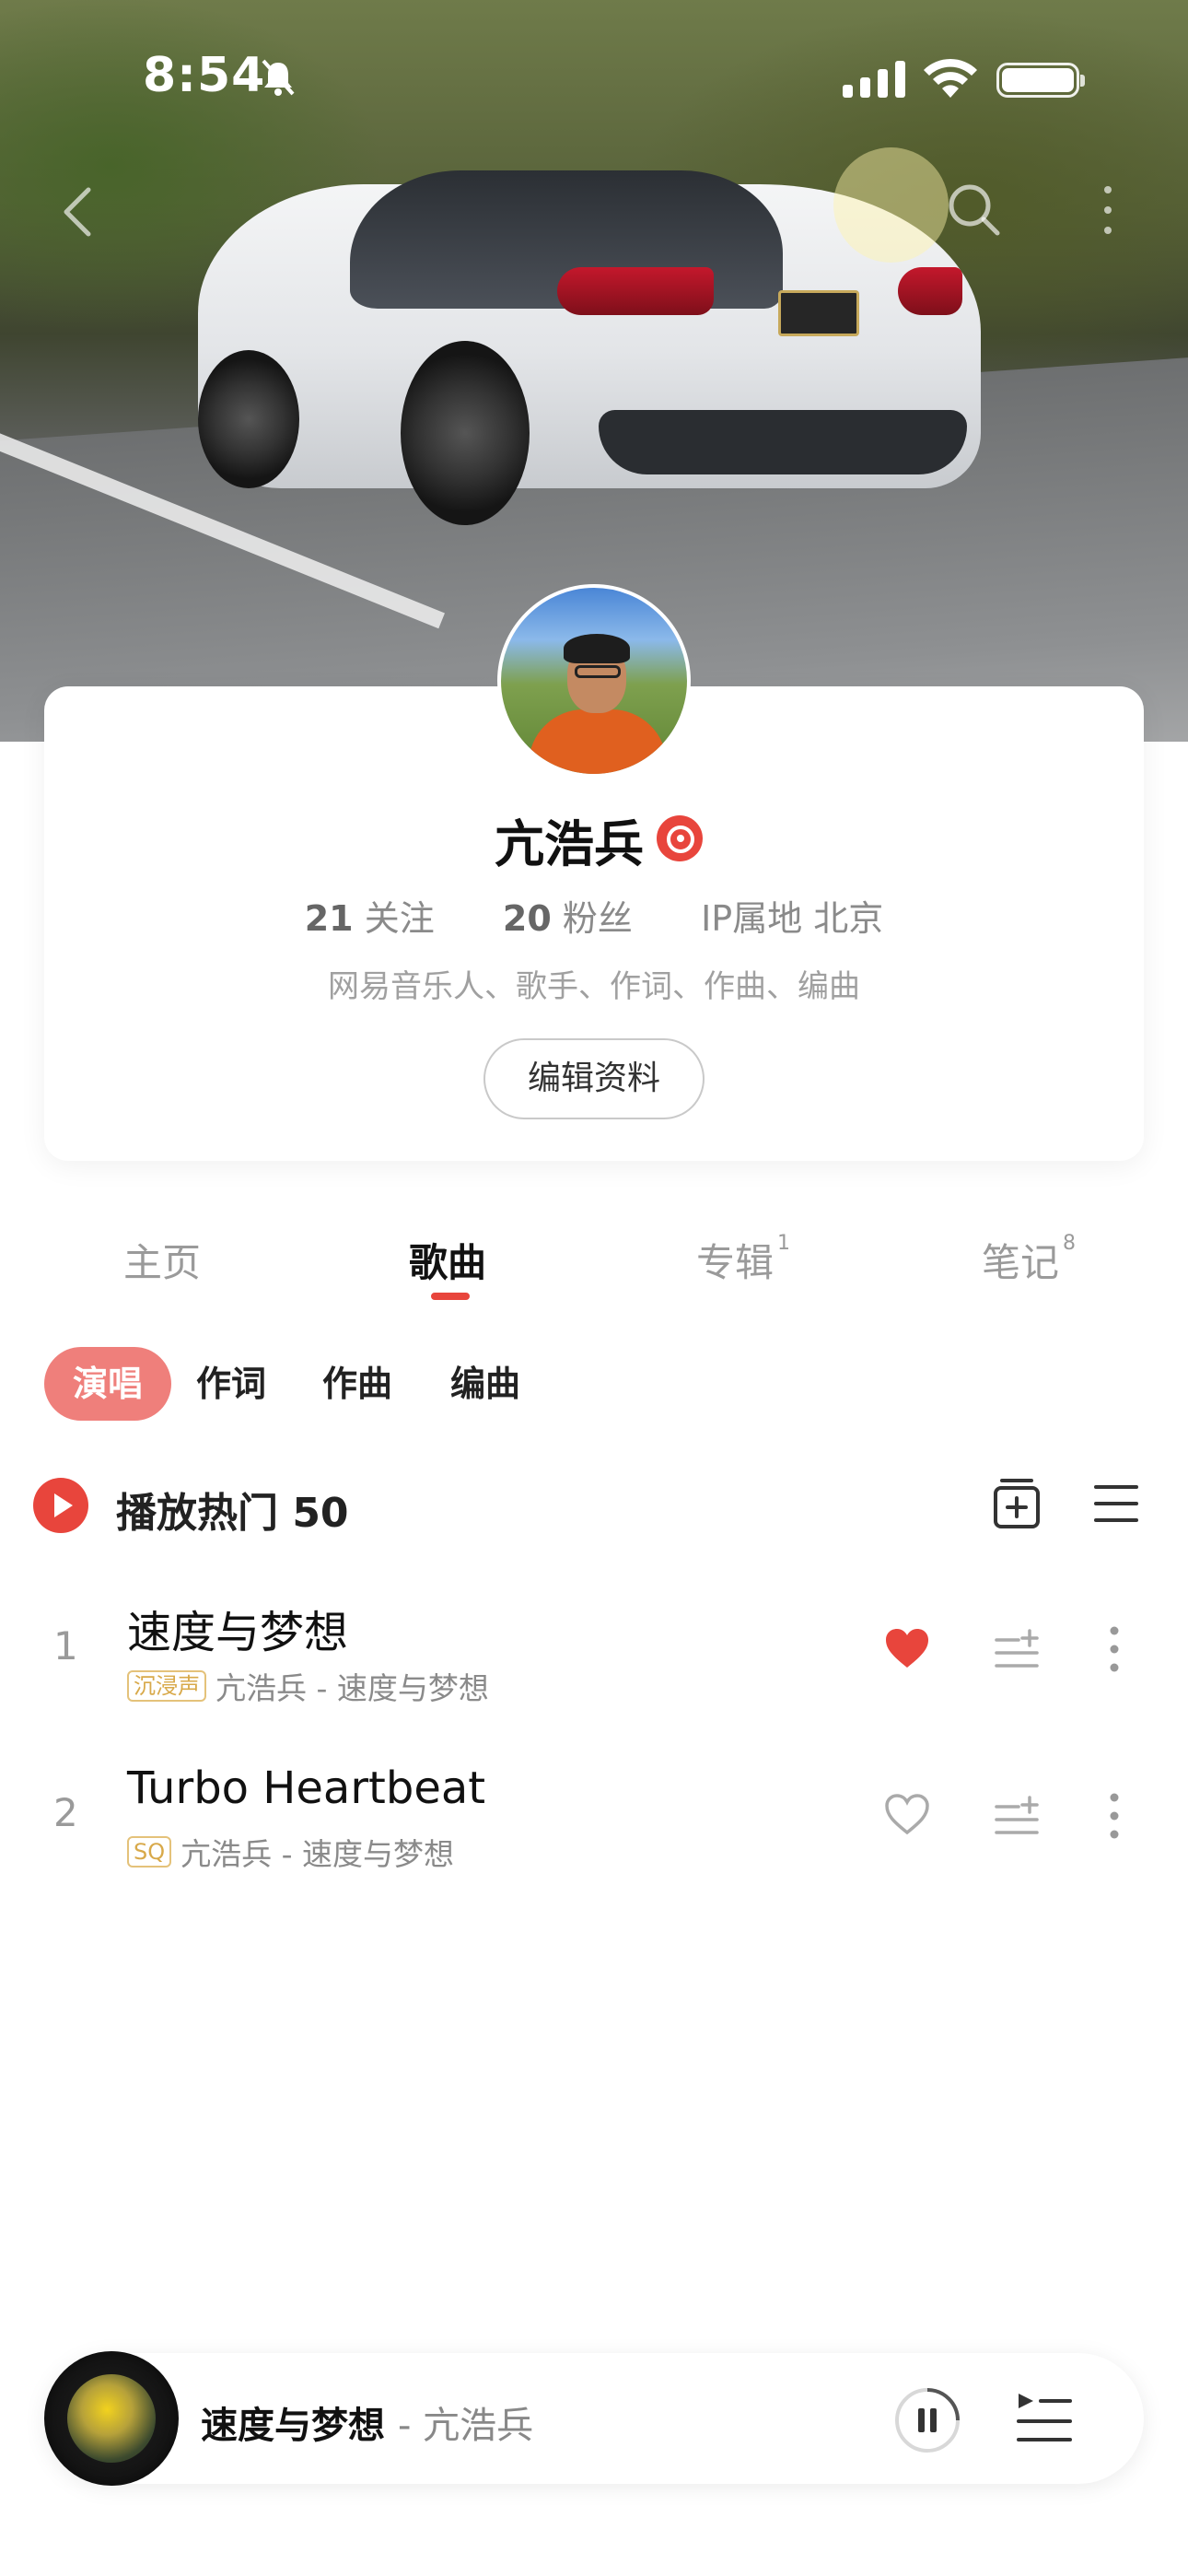  What do you see at coordinates (736, 1262) in the screenshot?
I see `tab-label: 专辑` at bounding box center [736, 1262].